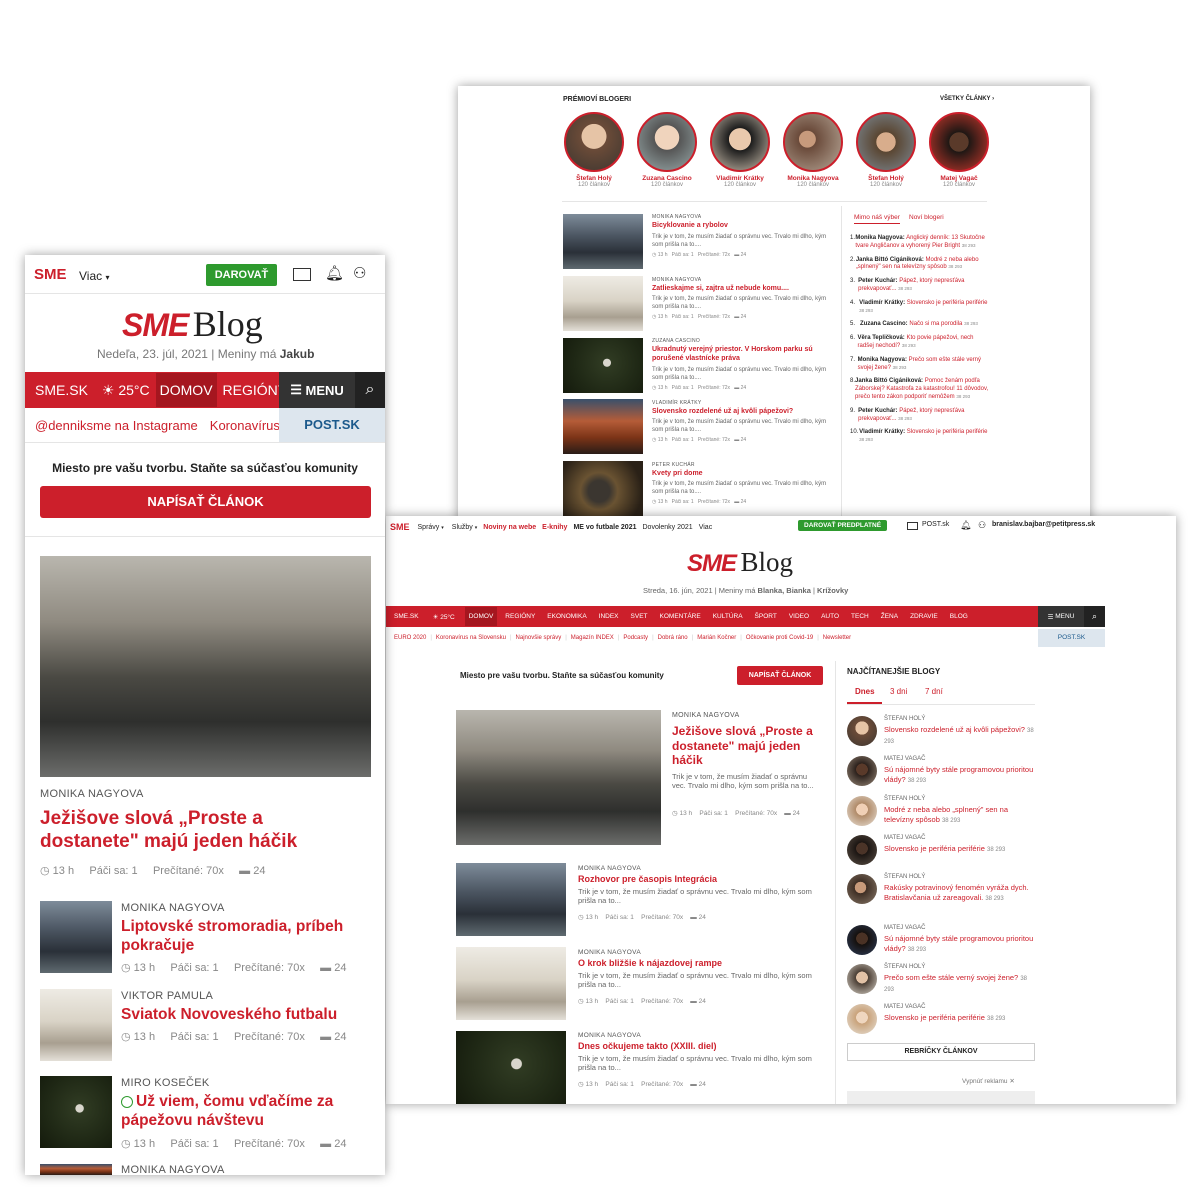 The height and width of the screenshot is (1200, 1200). Describe the element at coordinates (959, 150) in the screenshot. I see `blogger-card: Matej Vagač 120 článkov` at that location.